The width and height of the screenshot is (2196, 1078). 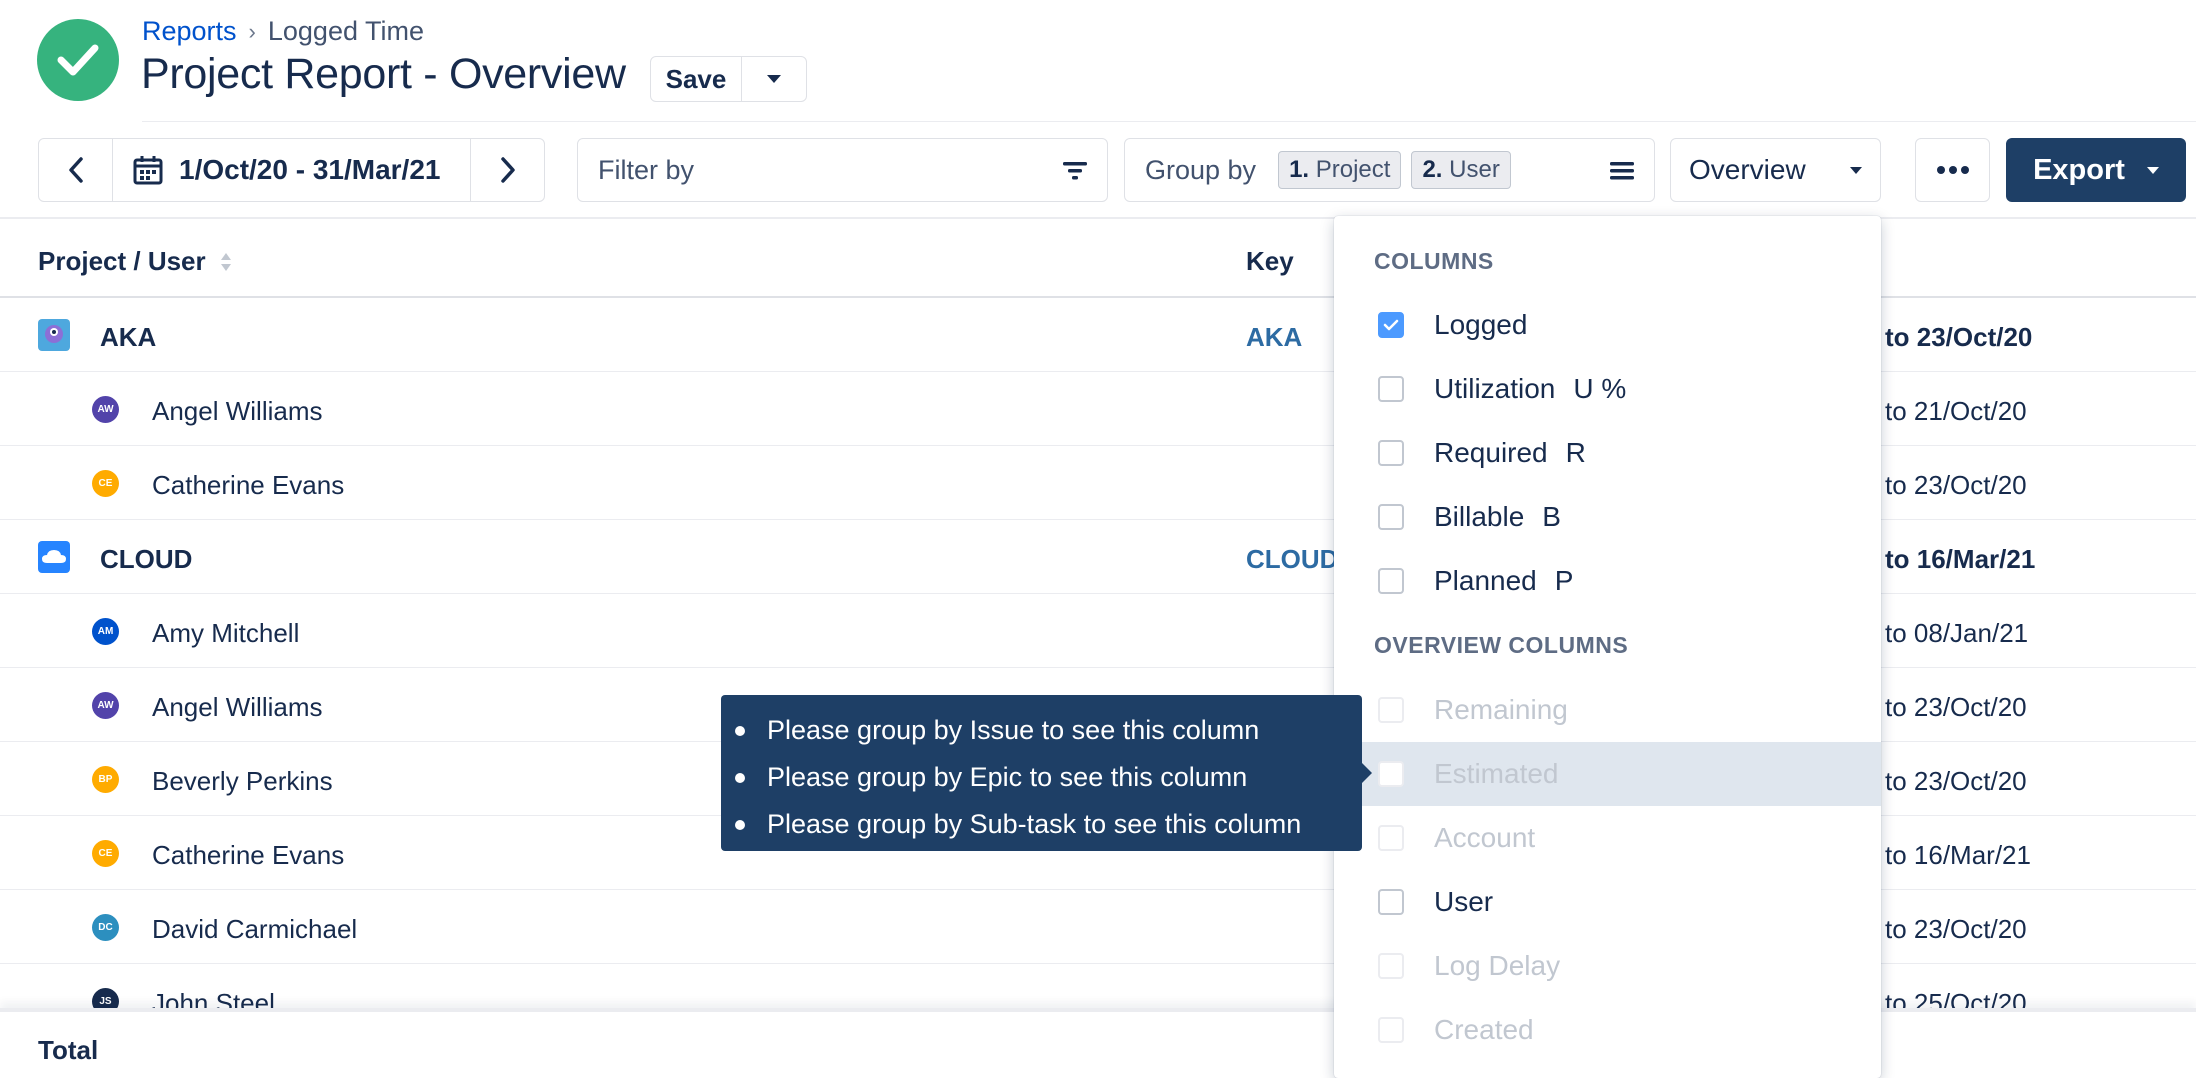 I want to click on column-option-label: Remaining, so click(x=1501, y=709).